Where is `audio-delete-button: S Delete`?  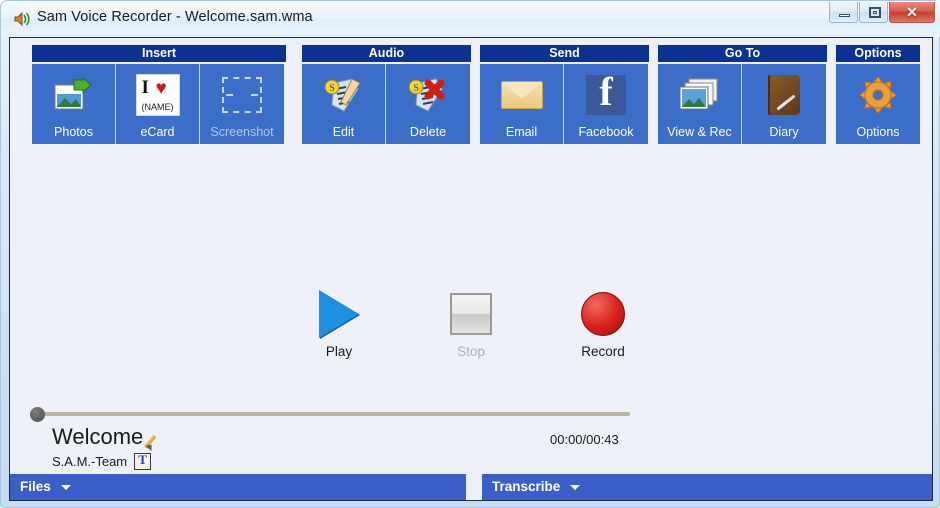
audio-delete-button: S Delete is located at coordinates (428, 104).